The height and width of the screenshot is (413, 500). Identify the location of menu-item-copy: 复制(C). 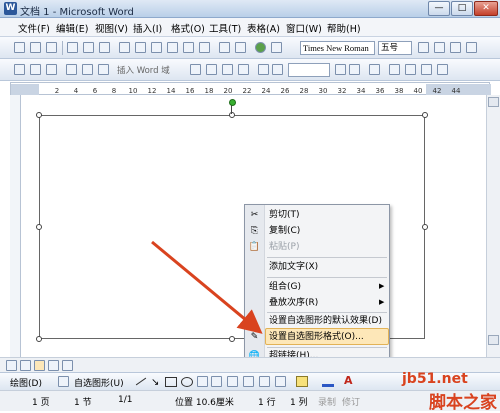
(327, 231).